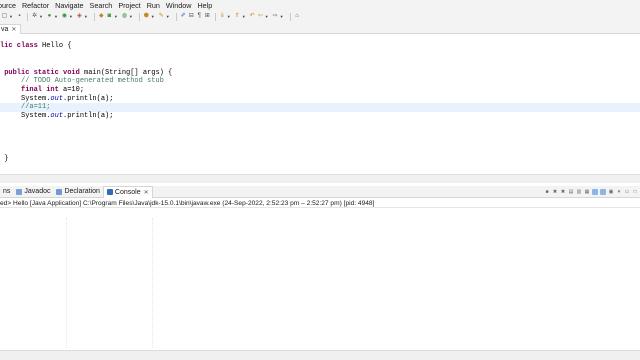 Image resolution: width=640 pixels, height=360 pixels. I want to click on new-console-icon: ▾, so click(619, 192).